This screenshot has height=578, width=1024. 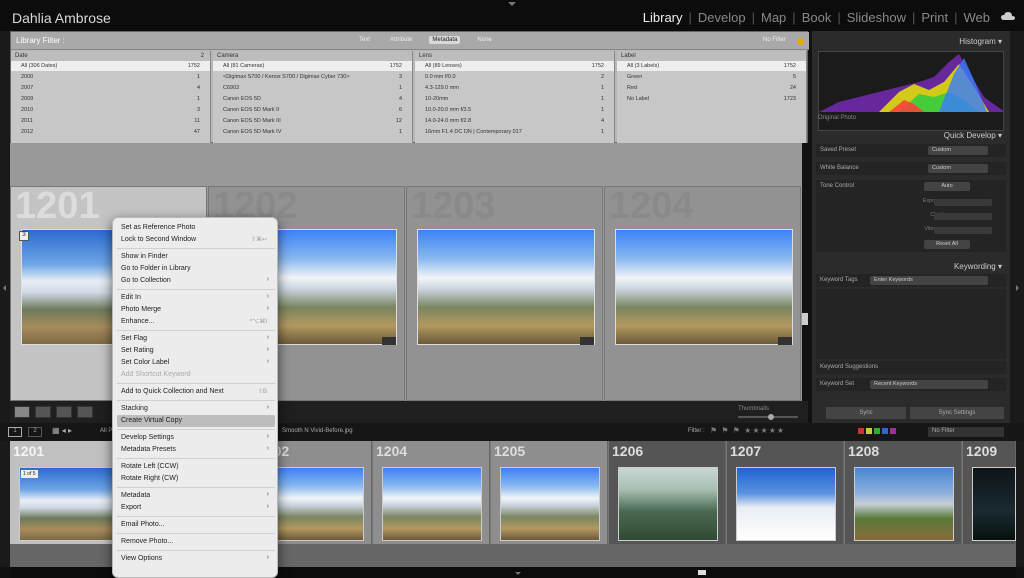 What do you see at coordinates (911, 41) in the screenshot?
I see `histogram-header: Histogram ▾` at bounding box center [911, 41].